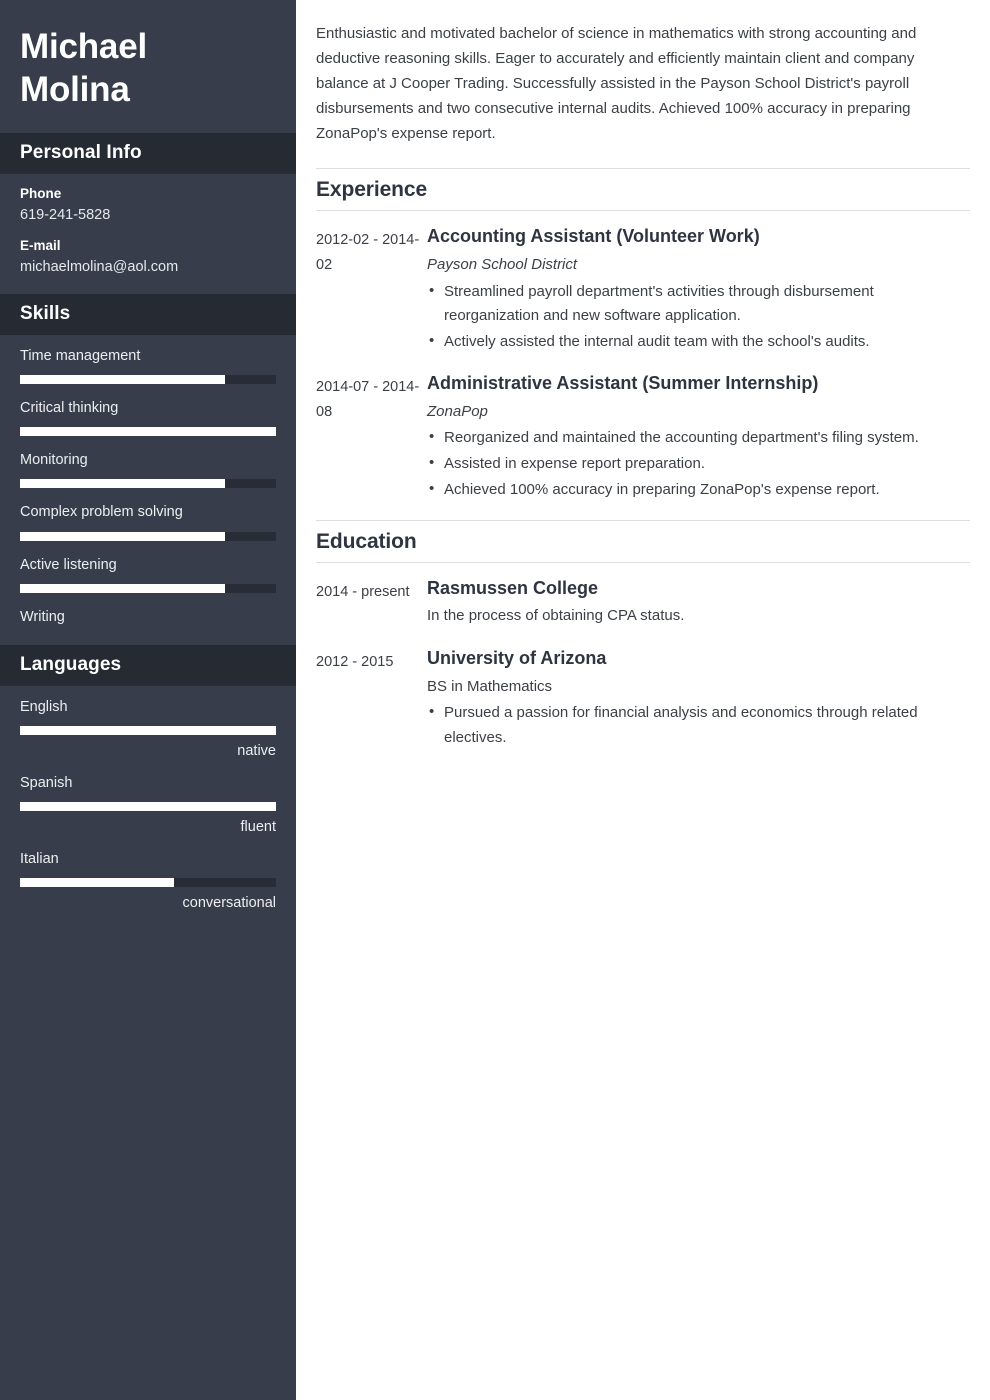 The image size is (990, 1400). Describe the element at coordinates (83, 46) in the screenshot. I see `candidate-first-name: Michael` at that location.